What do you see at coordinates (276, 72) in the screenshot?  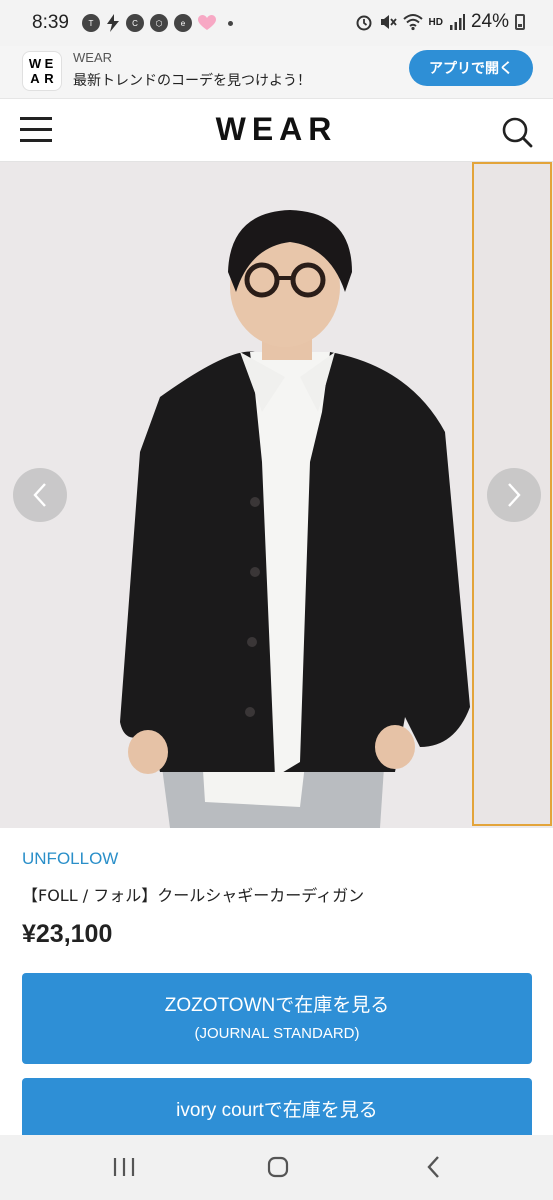 I see `app-banner: W E A R WEAR 最新トレンドのコーデを見つけよう！ アプリで開く` at bounding box center [276, 72].